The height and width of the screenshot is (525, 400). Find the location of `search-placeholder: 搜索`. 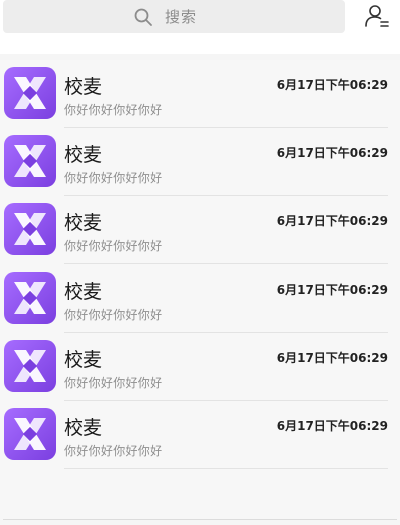

search-placeholder: 搜索 is located at coordinates (180, 17).